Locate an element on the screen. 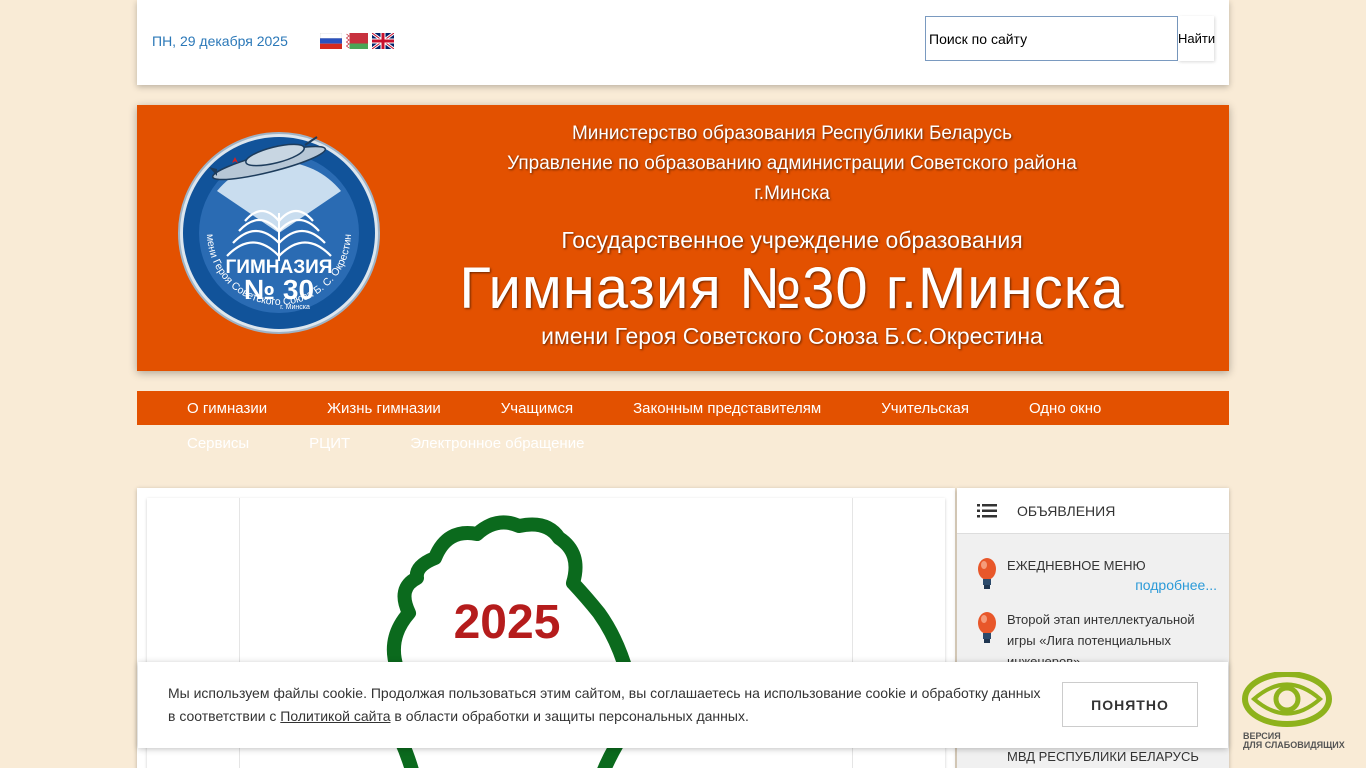  visually-impaired-version-button: ВЕРСИЯ ДЛЯ СЛАБОВИДЯЩИХ is located at coordinates (1292, 710).